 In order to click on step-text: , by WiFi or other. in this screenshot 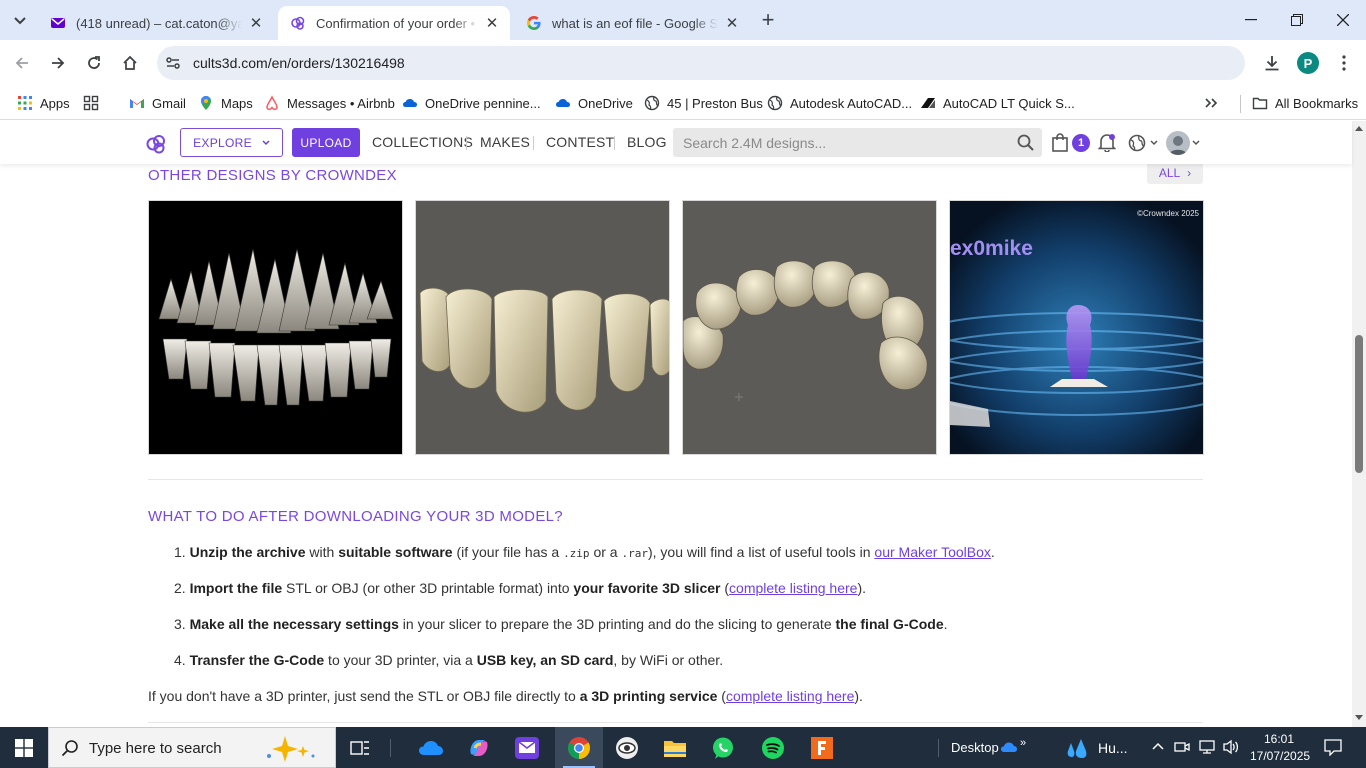, I will do `click(668, 660)`.